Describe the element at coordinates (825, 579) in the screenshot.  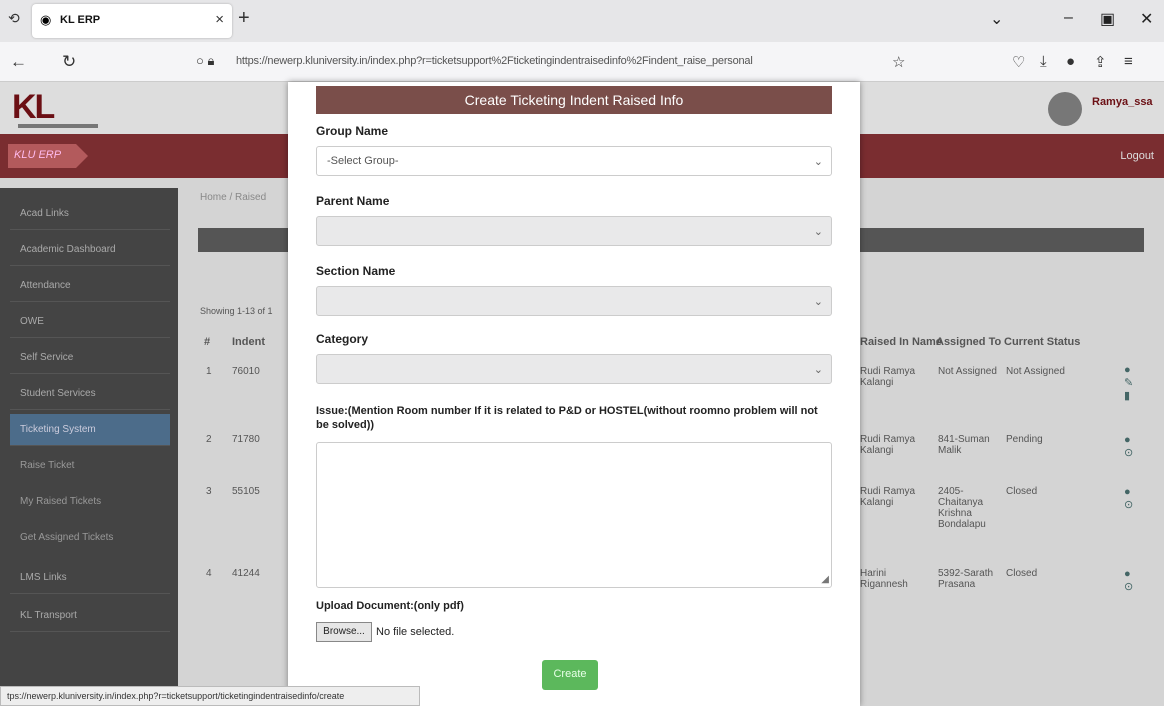
I see `resize-handle-icon: ◢` at that location.